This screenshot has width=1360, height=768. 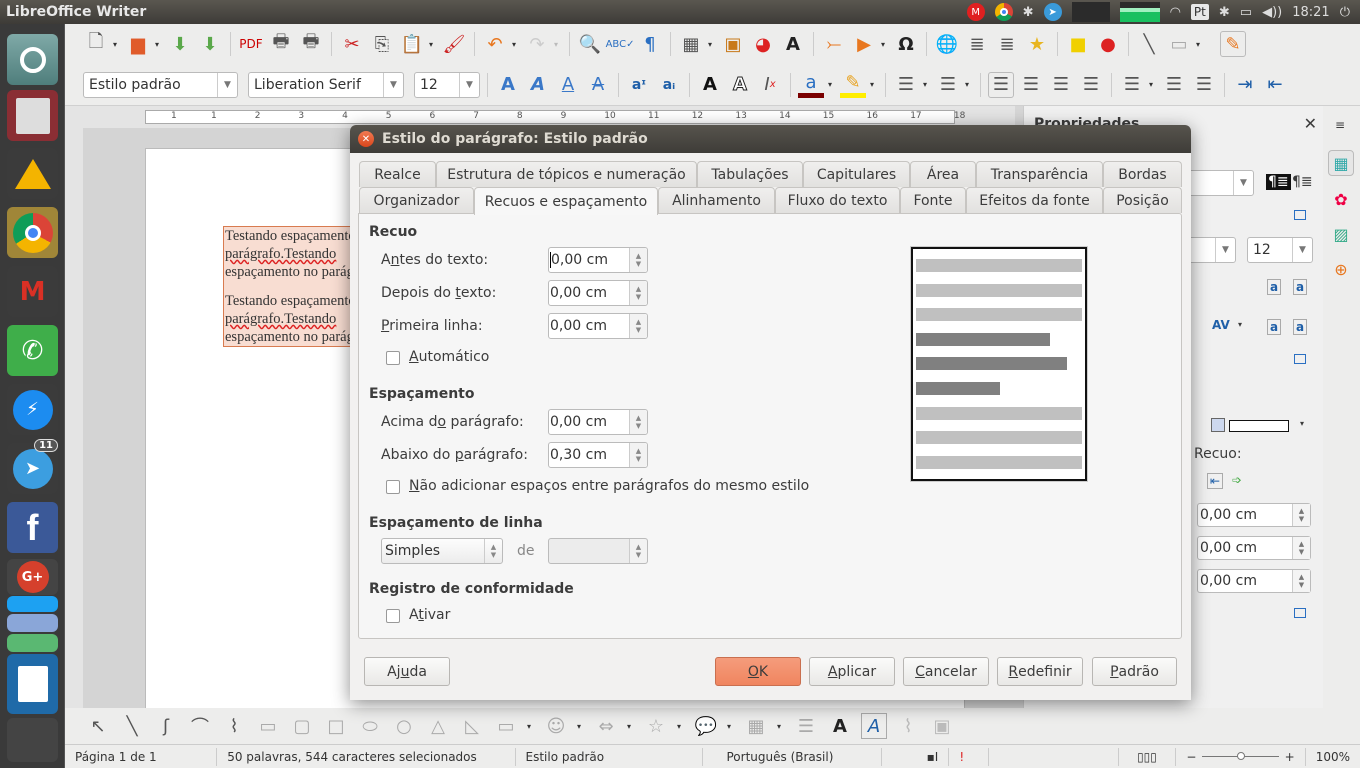 I want to click on properties-tab-icon: ▦, so click(x=1341, y=163).